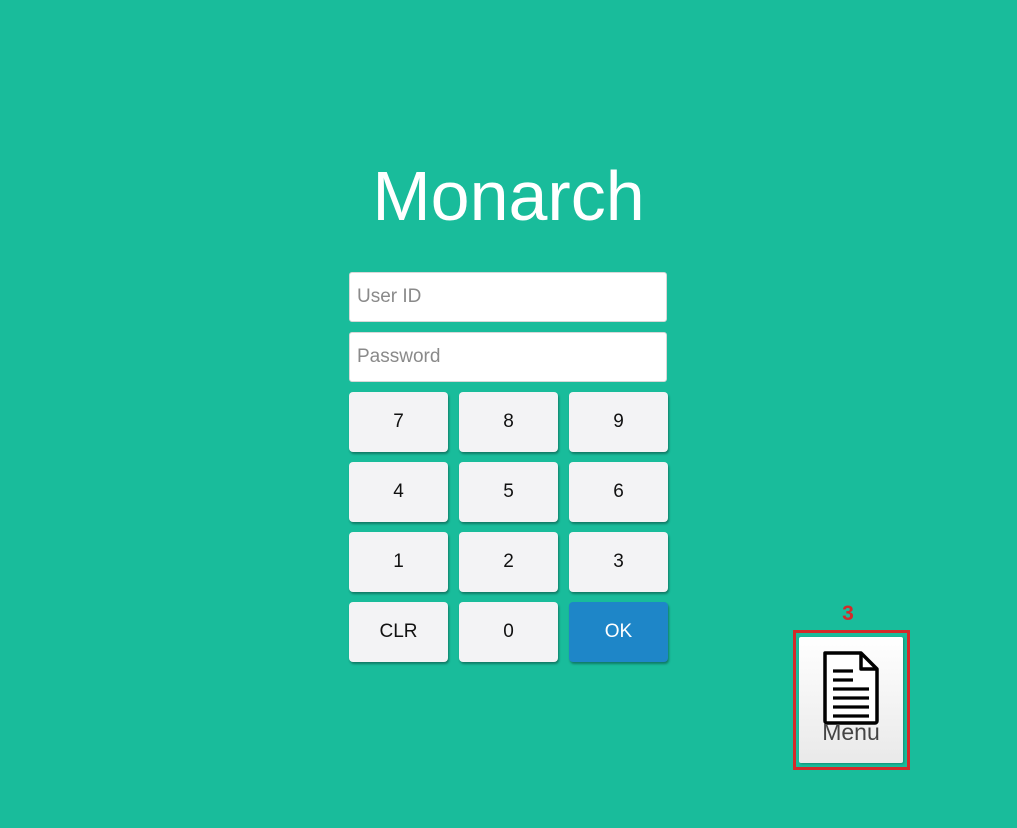 This screenshot has width=1017, height=828. I want to click on key-5-button: 5, so click(508, 492).